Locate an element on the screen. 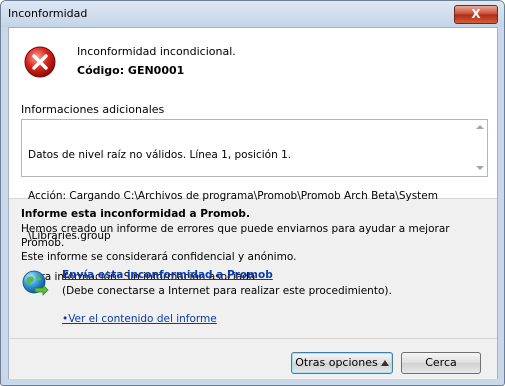 This screenshot has width=505, height=386. triangle-up-icon is located at coordinates (384, 363).